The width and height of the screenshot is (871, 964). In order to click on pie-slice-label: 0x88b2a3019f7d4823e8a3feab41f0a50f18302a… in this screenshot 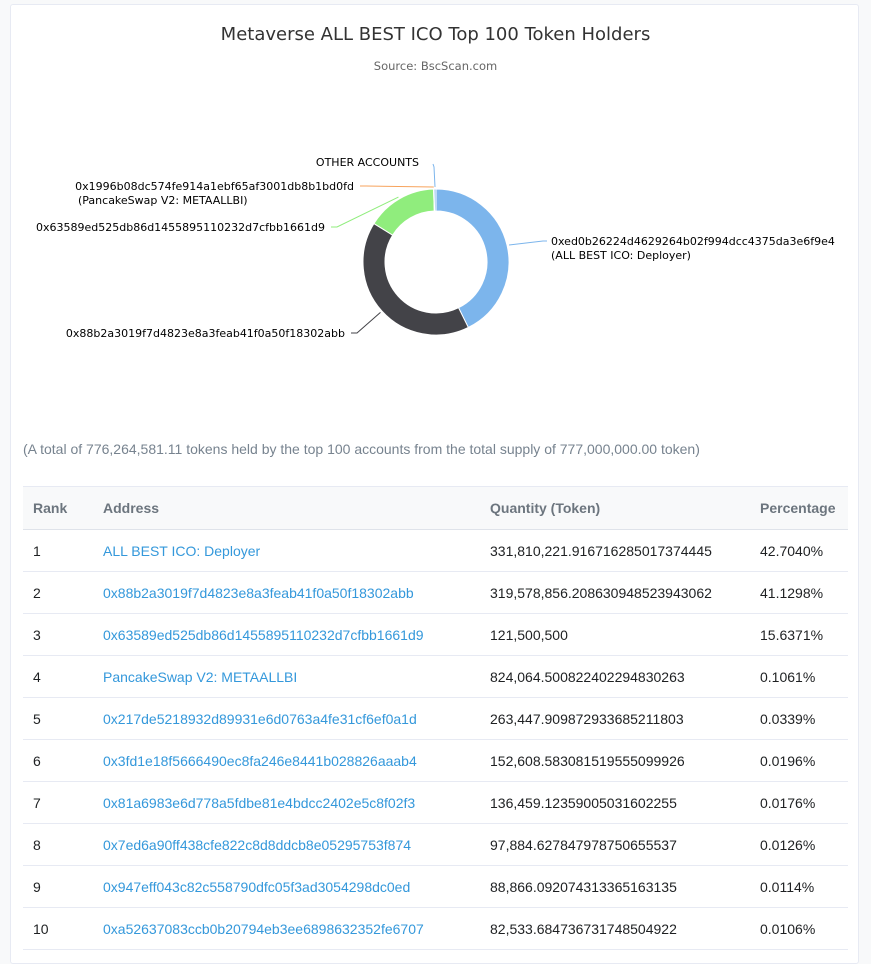, I will do `click(205, 333)`.